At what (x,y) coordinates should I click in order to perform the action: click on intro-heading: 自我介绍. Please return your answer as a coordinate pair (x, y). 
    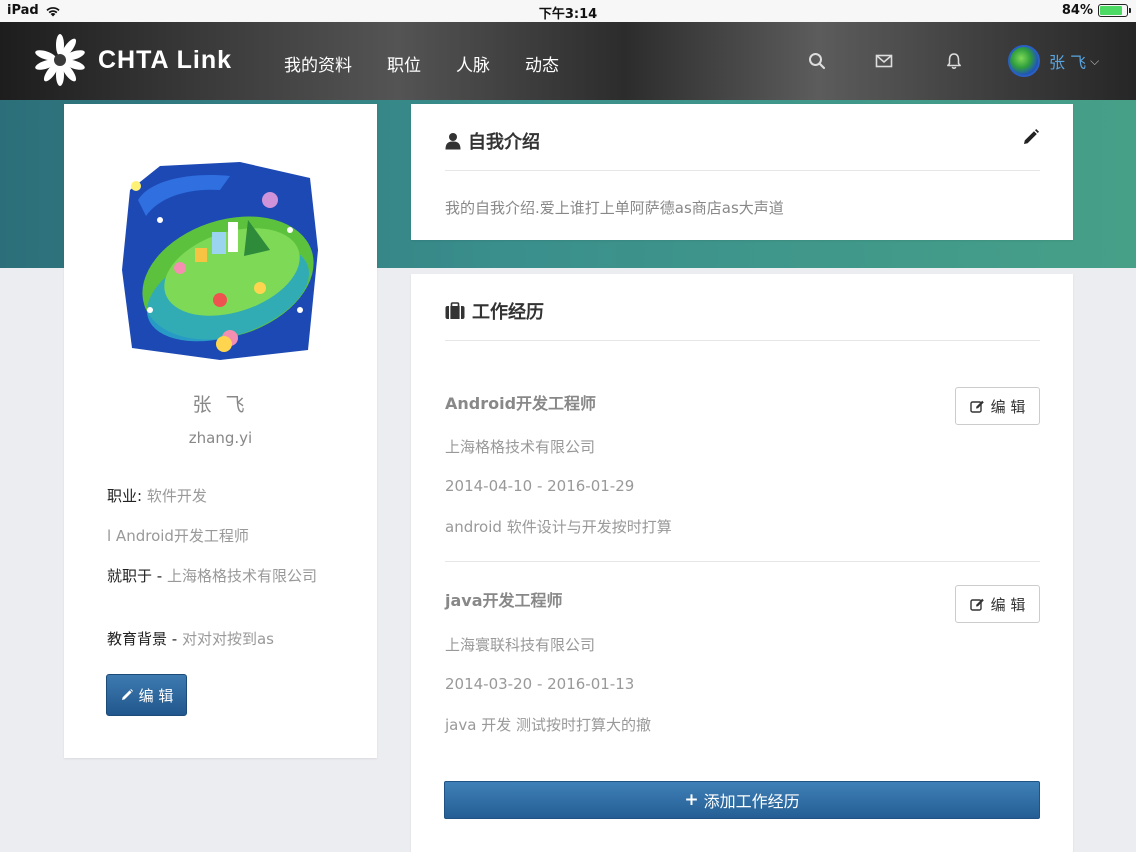
    Looking at the image, I should click on (492, 141).